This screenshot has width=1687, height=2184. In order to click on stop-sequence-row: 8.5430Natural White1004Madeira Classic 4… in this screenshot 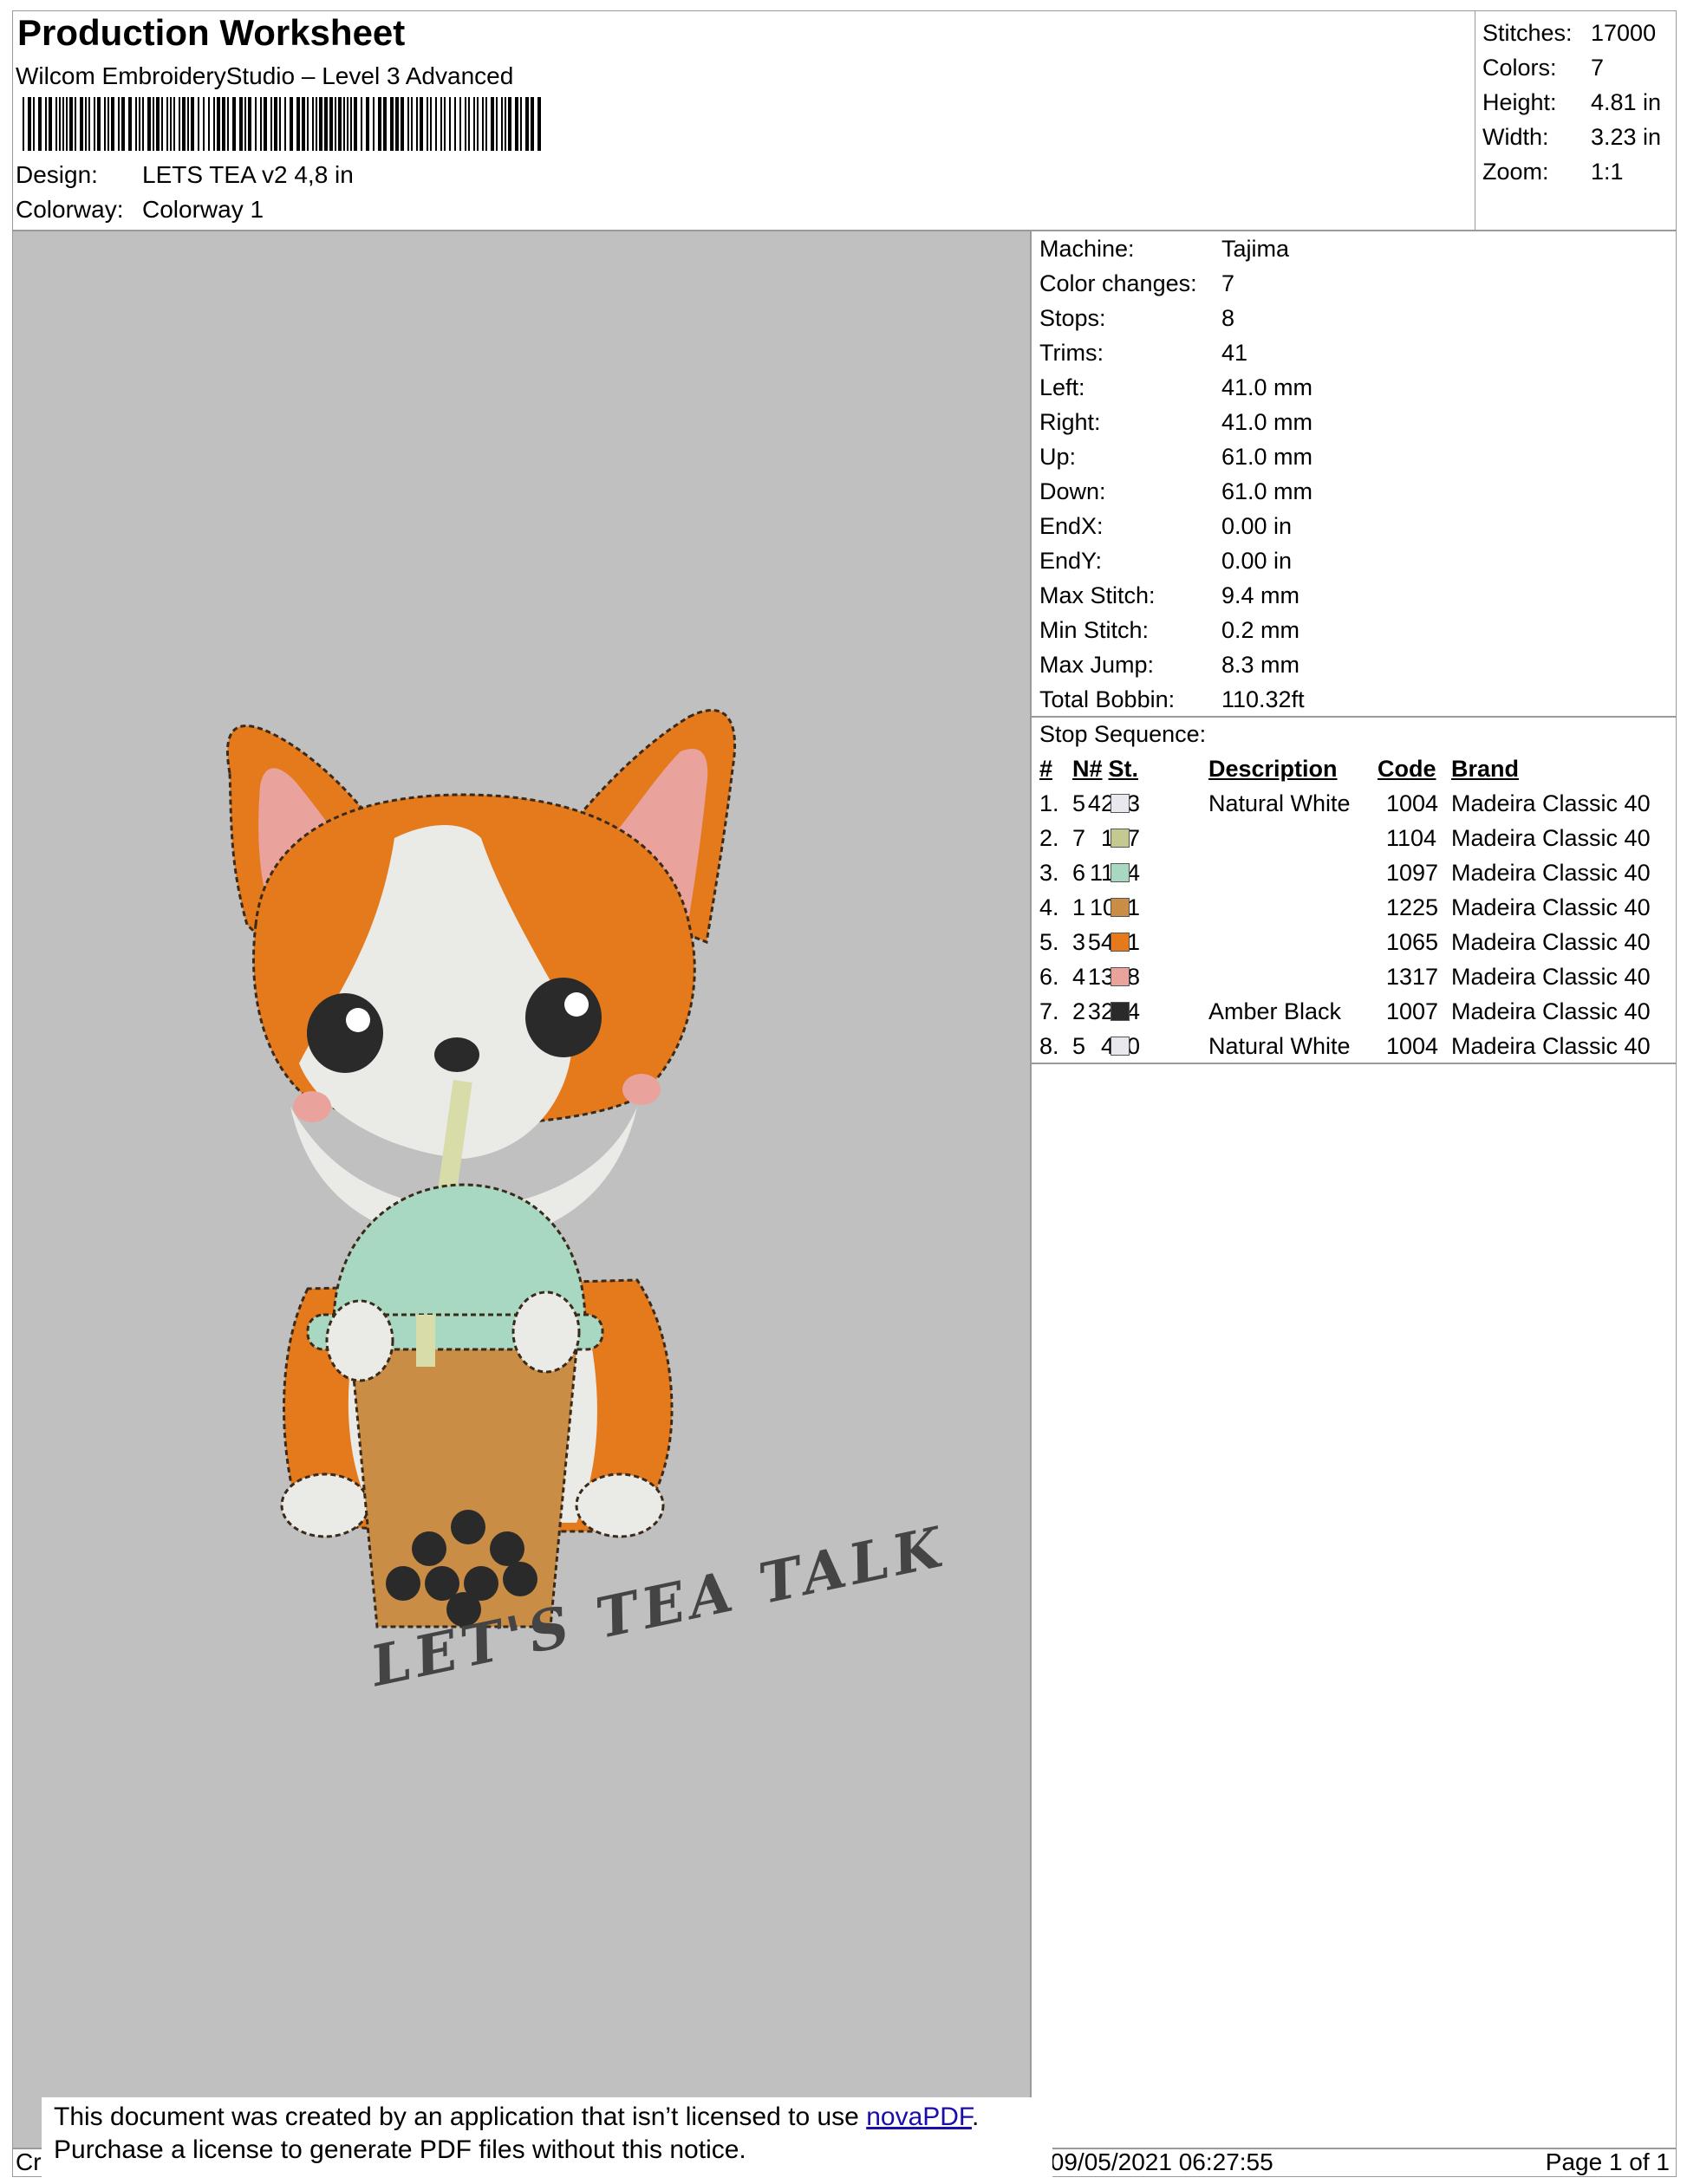, I will do `click(1354, 1046)`.